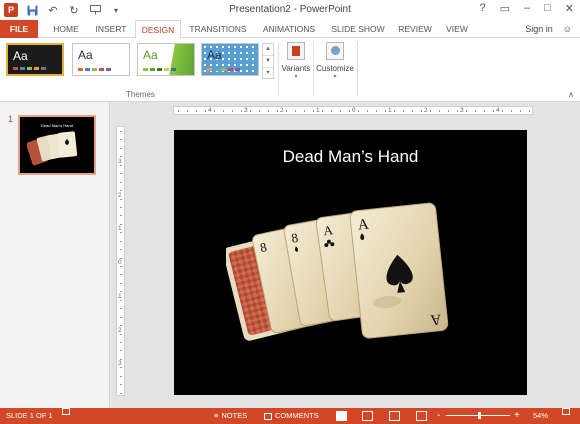  Describe the element at coordinates (566, 411) in the screenshot. I see `fit-to-window-icon` at that location.